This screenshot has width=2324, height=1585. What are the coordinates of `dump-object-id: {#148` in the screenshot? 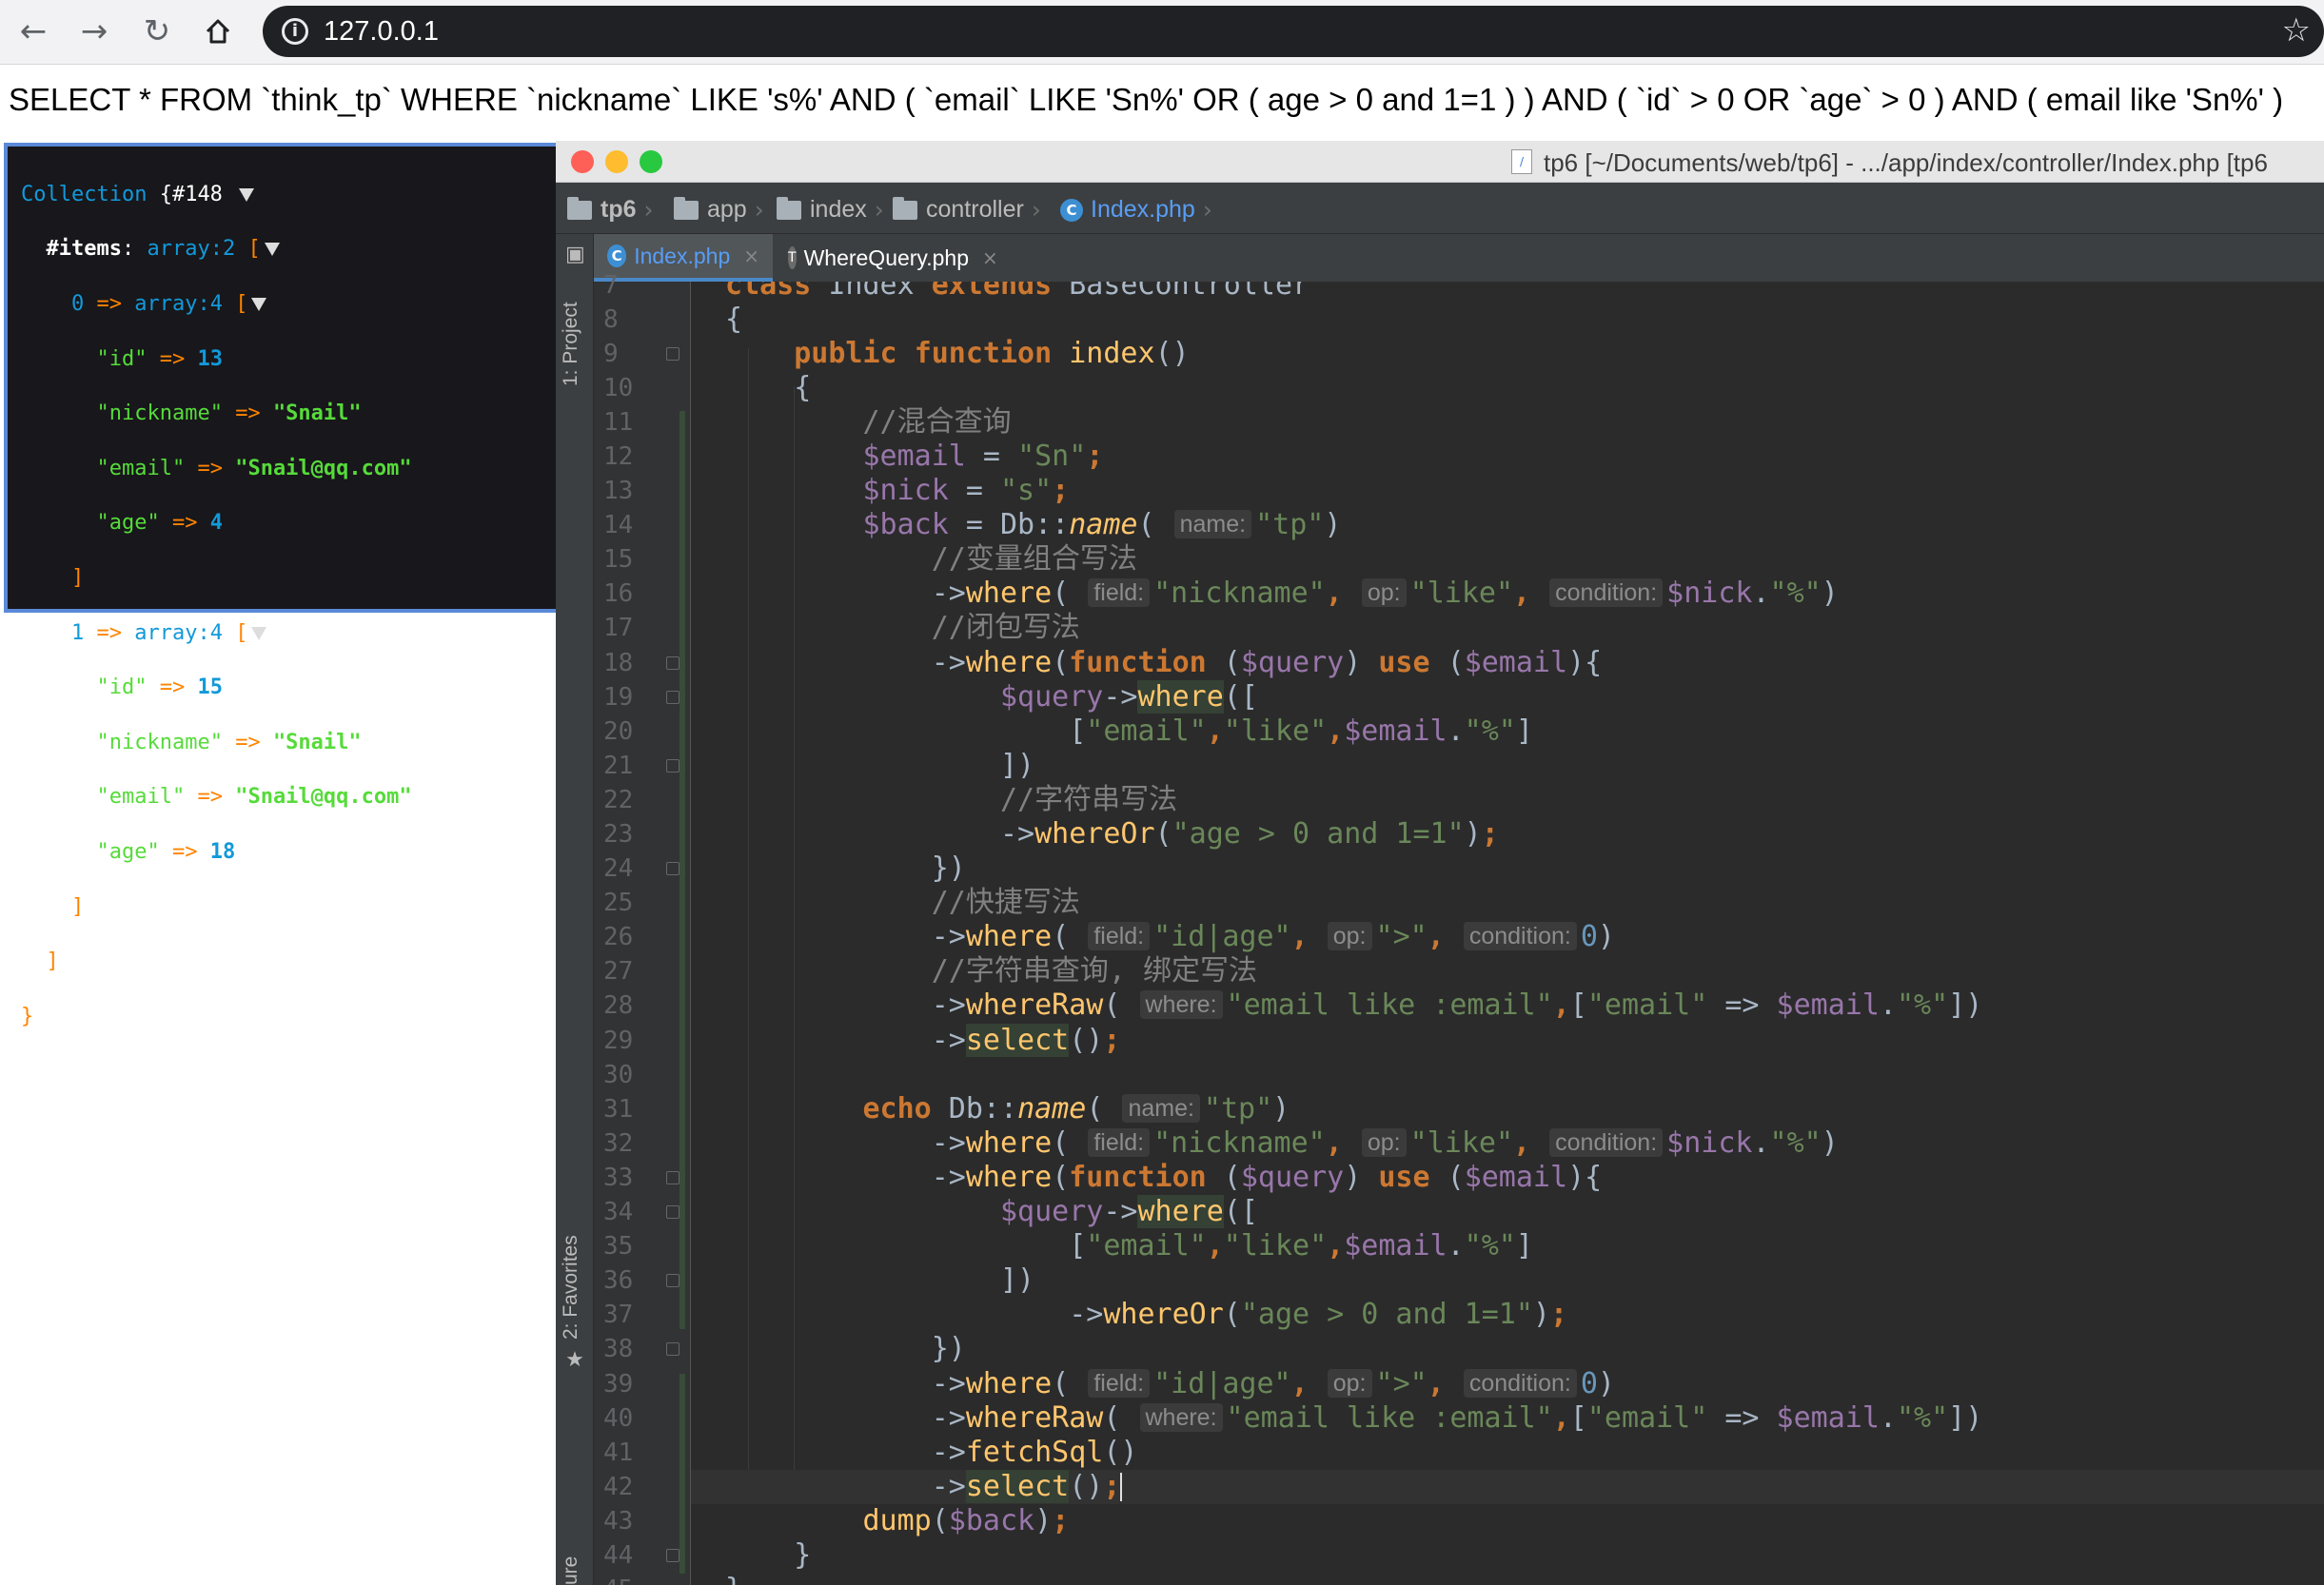 It's located at (191, 194).